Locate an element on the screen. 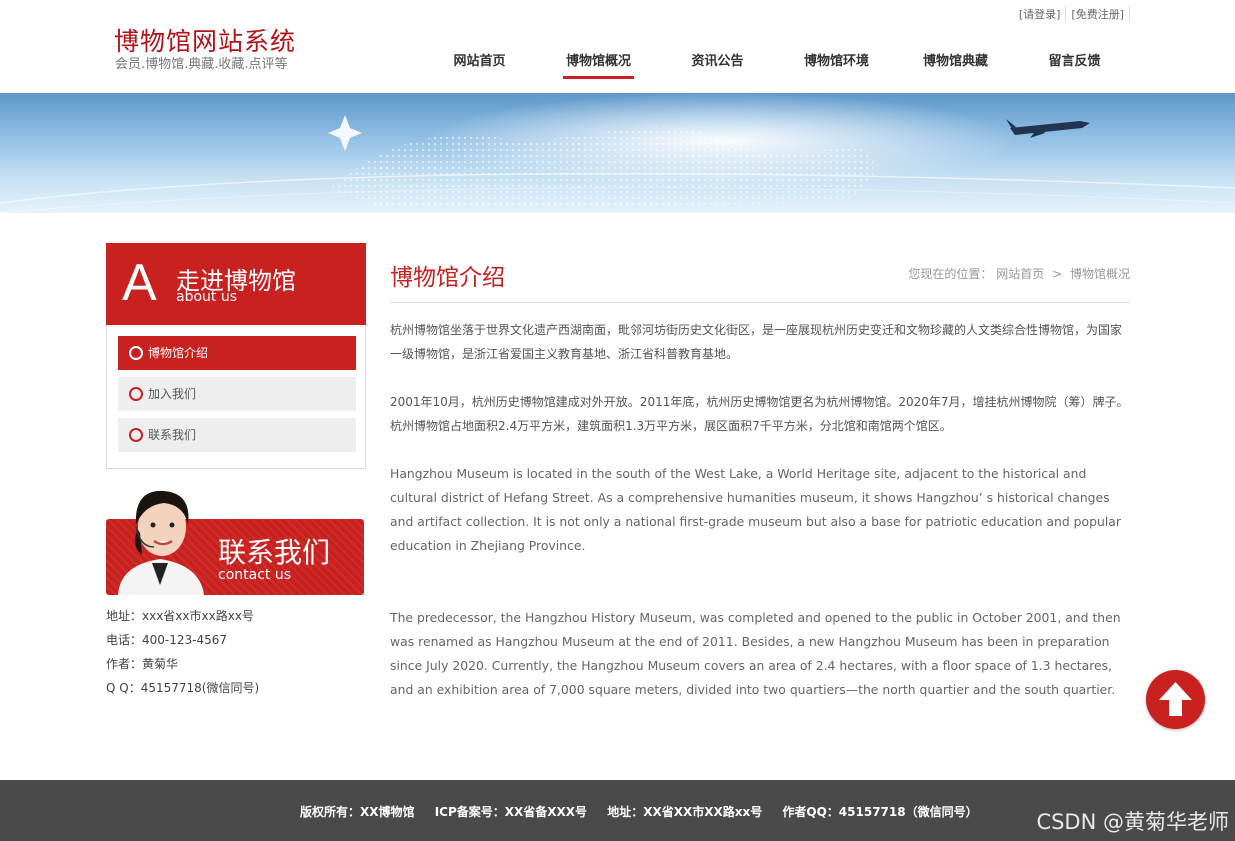 The image size is (1235, 841). sidebar-menu: 博物馆介绍 加入我们 联系我们 is located at coordinates (236, 397).